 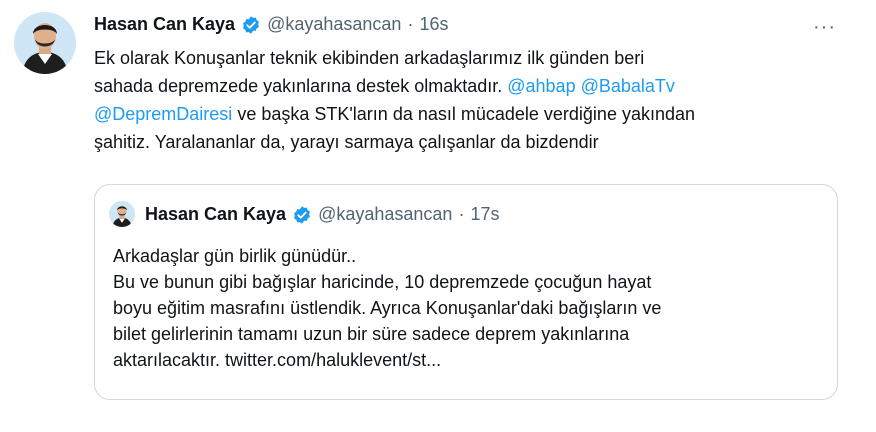 I want to click on avatar, so click(x=45, y=43).